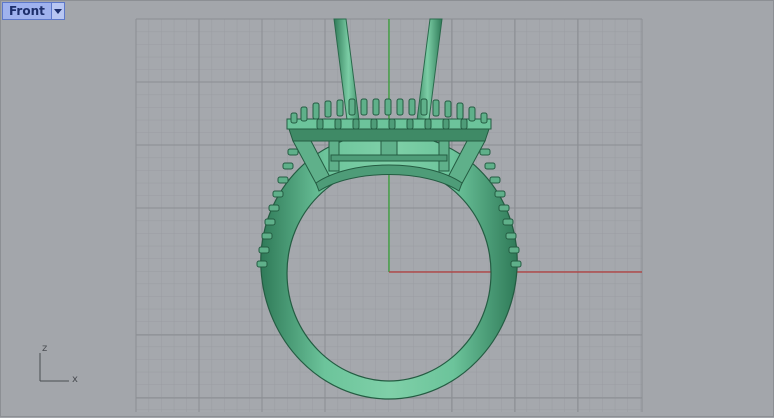 The image size is (774, 418). Describe the element at coordinates (27, 11) in the screenshot. I see `viewport-title: Front` at that location.